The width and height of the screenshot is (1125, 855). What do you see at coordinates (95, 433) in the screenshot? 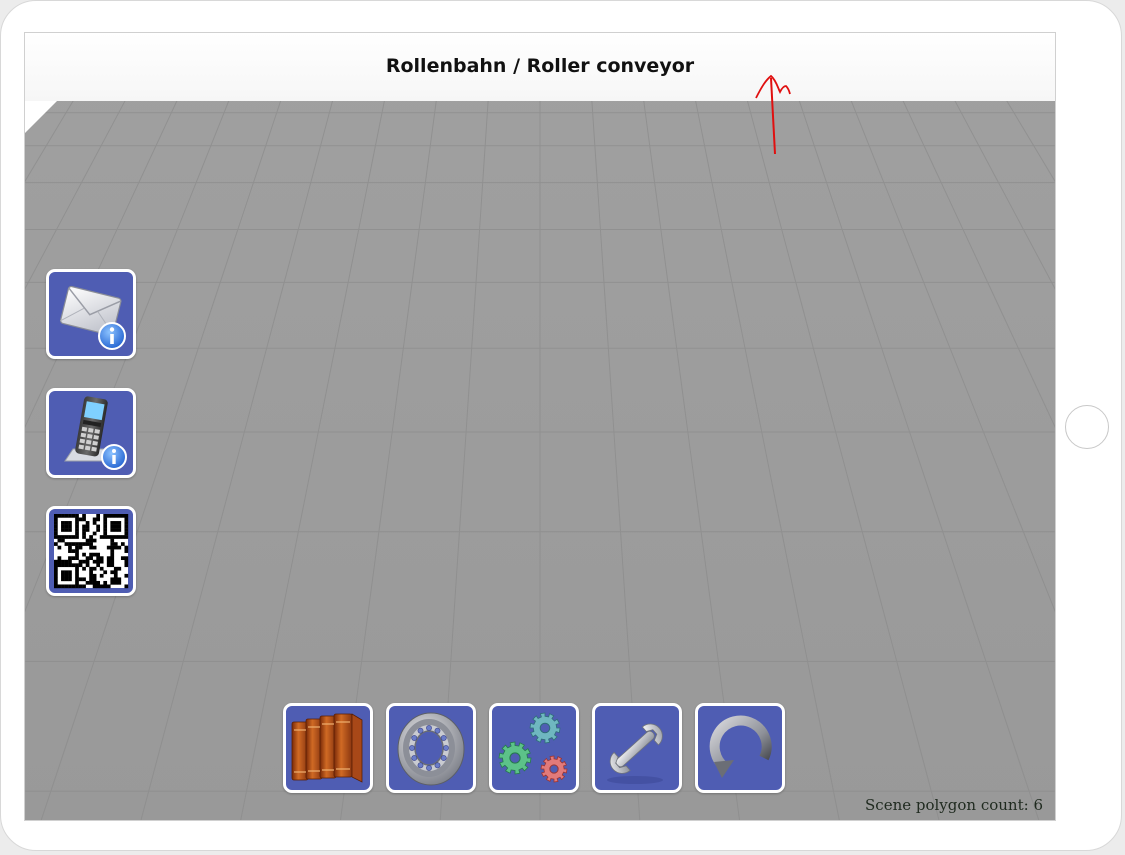
I see `phone-info-icon` at bounding box center [95, 433].